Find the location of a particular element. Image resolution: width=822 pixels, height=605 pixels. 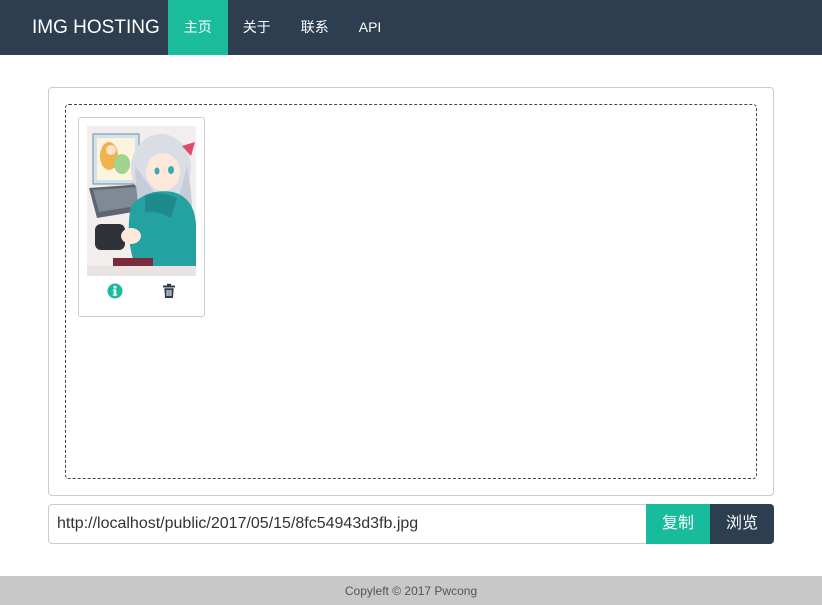

footer-copyright: Copyleft © 2017 Pwcong is located at coordinates (411, 591).